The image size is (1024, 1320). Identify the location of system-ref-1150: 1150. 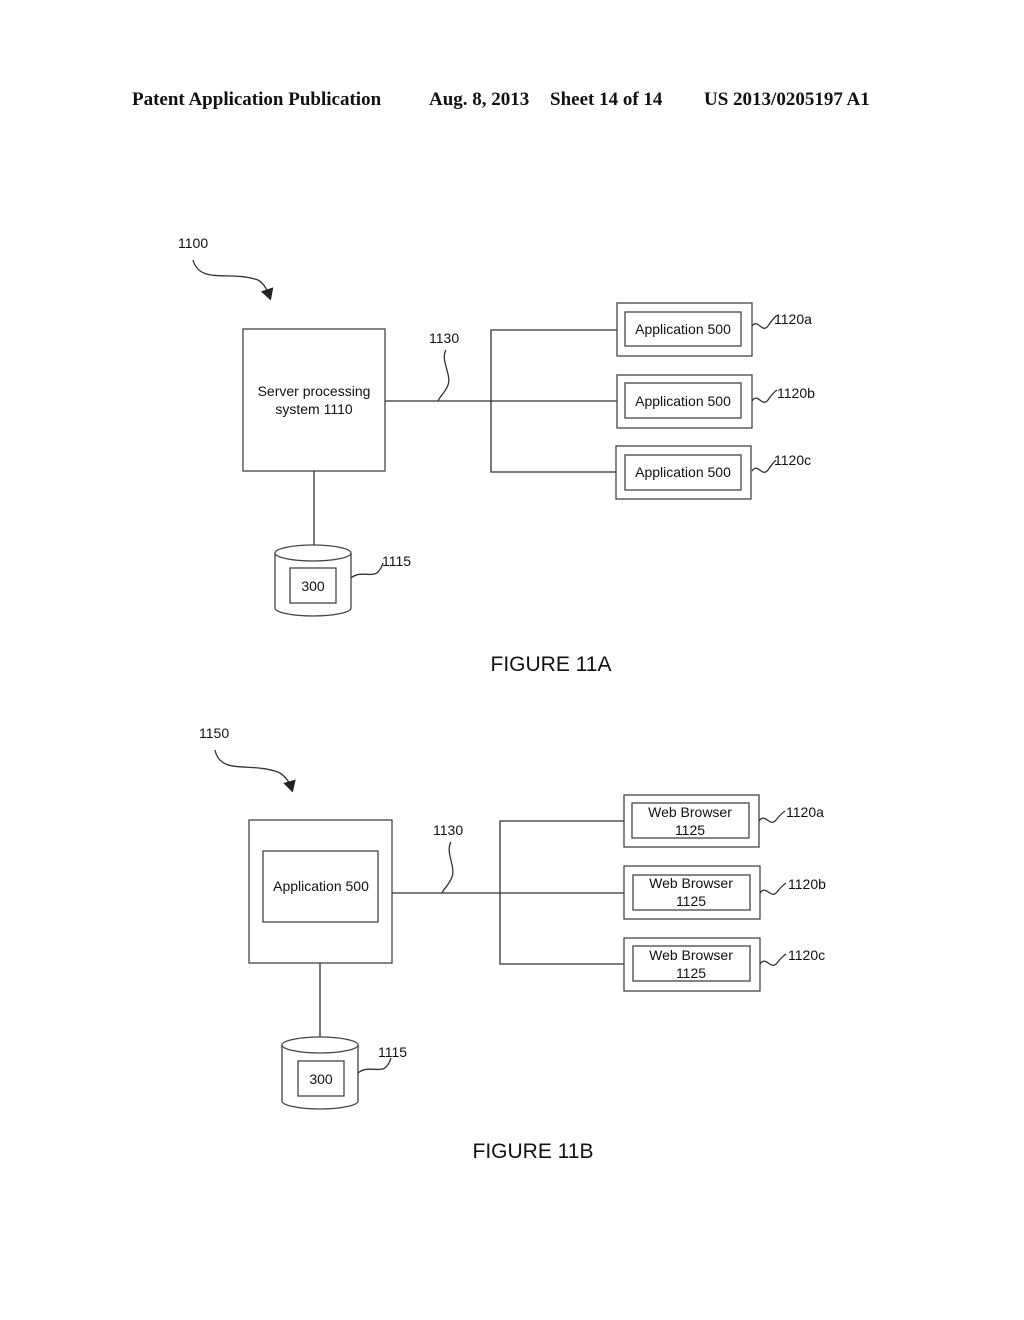
(214, 733).